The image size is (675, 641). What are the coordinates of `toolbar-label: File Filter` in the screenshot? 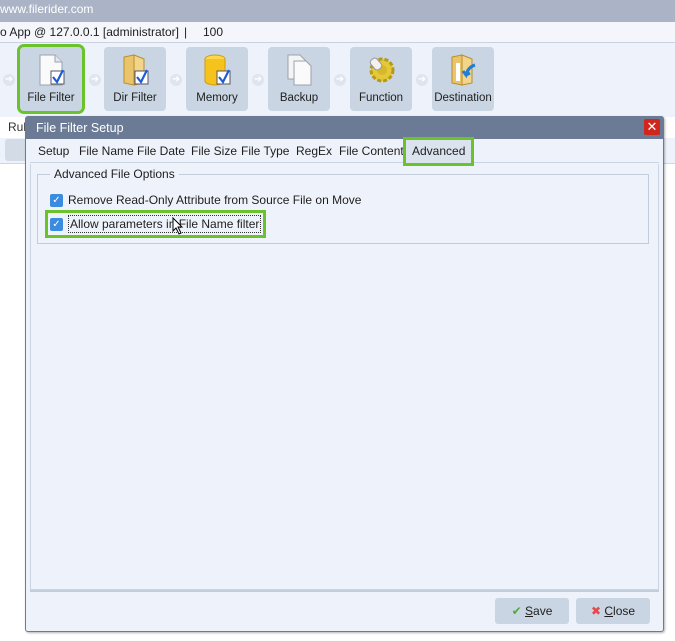 It's located at (51, 98).